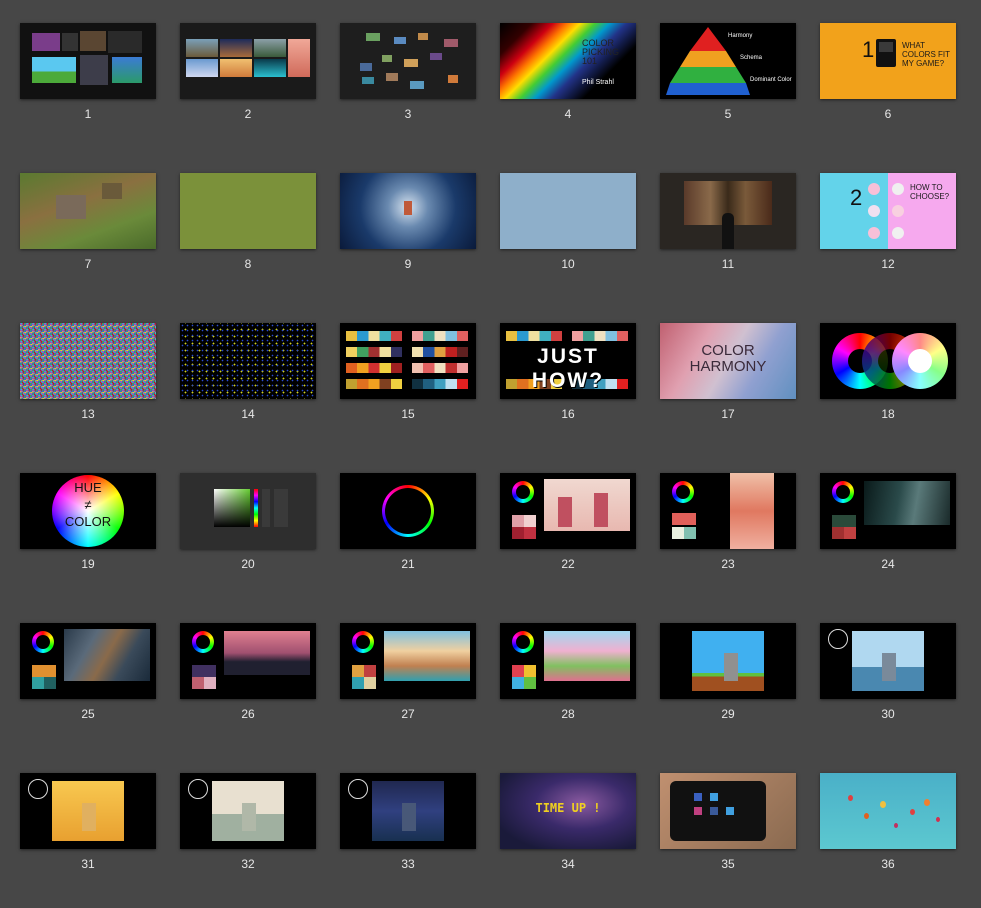 Image resolution: width=981 pixels, height=908 pixels. I want to click on slide-26: 26, so click(248, 673).